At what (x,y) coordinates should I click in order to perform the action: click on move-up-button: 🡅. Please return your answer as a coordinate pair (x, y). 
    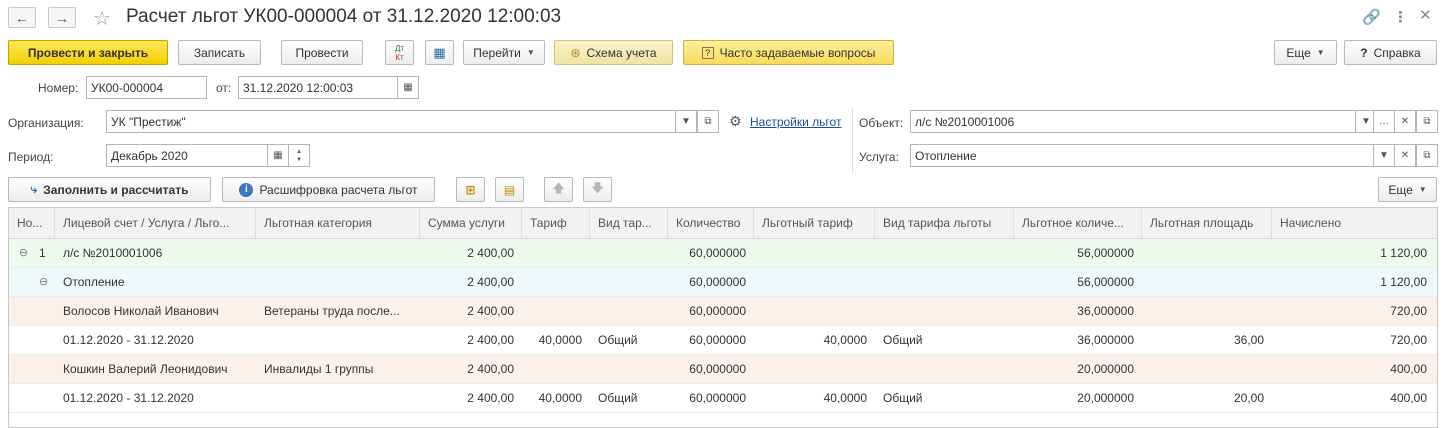
    Looking at the image, I should click on (558, 189).